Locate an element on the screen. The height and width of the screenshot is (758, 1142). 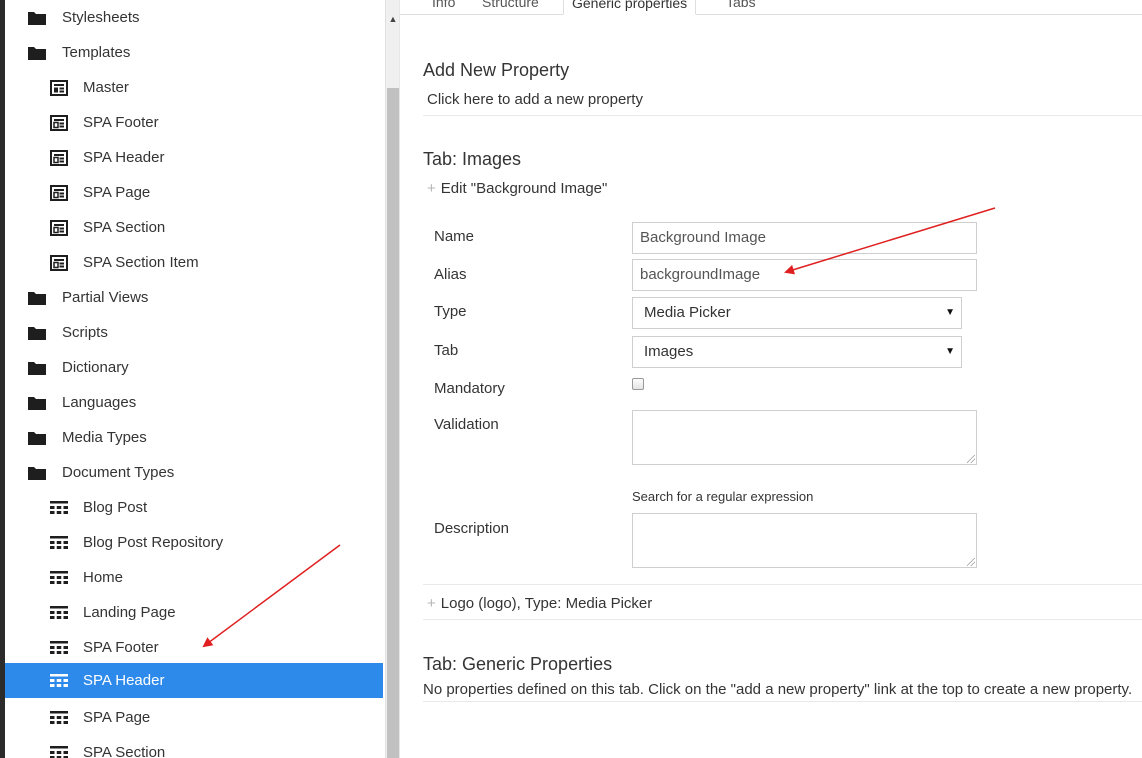
tab-generic-properties: Generic properties is located at coordinates (630, 7).